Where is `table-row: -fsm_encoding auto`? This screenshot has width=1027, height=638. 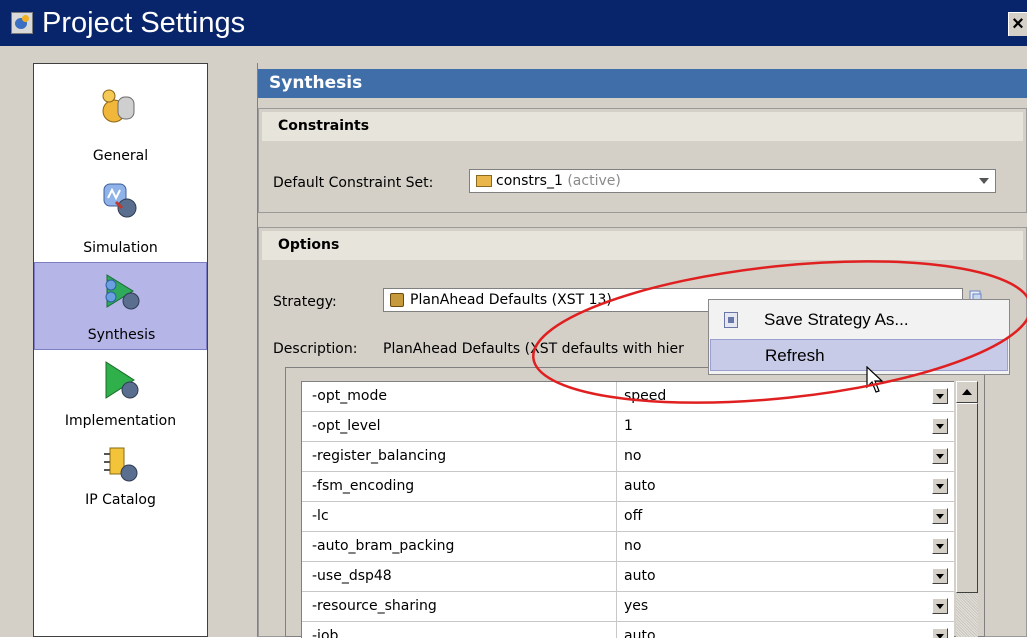
table-row: -fsm_encoding auto is located at coordinates (628, 487).